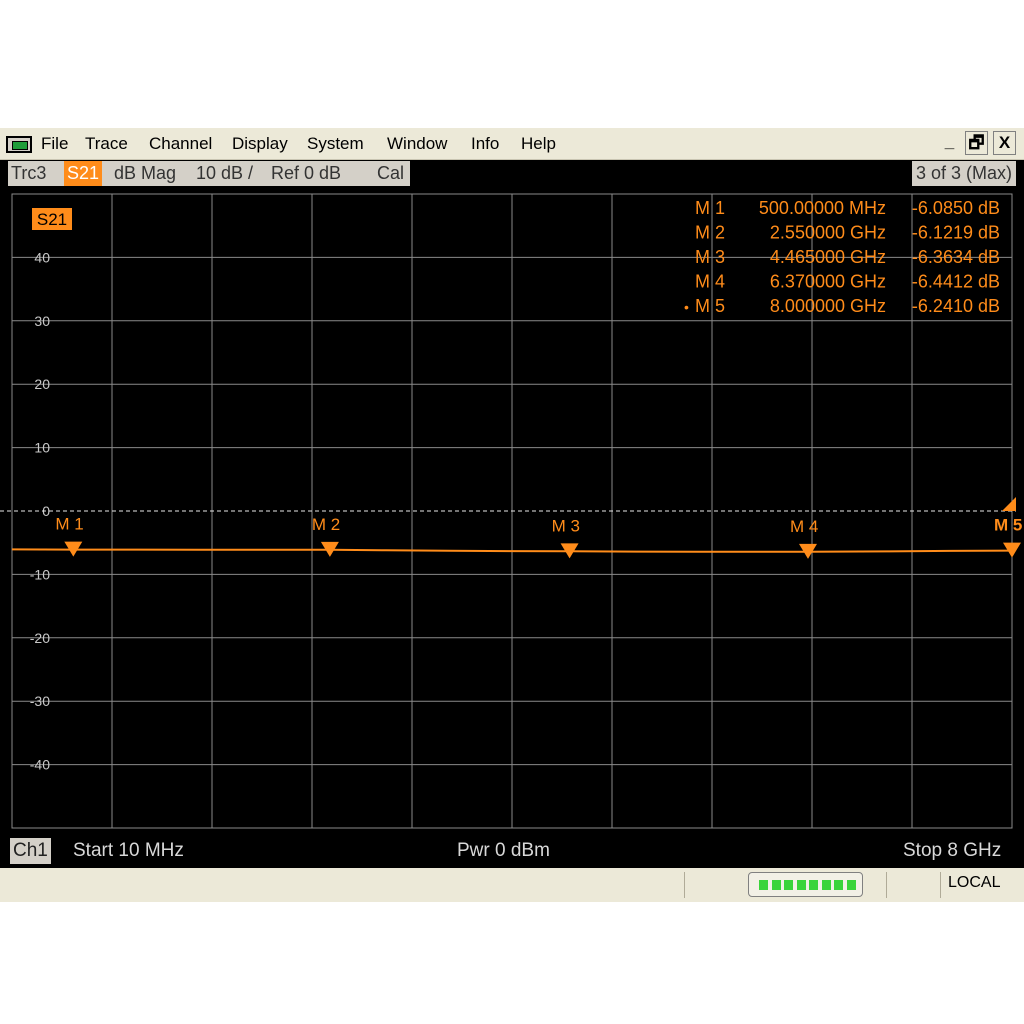  What do you see at coordinates (952, 851) in the screenshot?
I see `stop-frequency: Stop 8 GHz` at bounding box center [952, 851].